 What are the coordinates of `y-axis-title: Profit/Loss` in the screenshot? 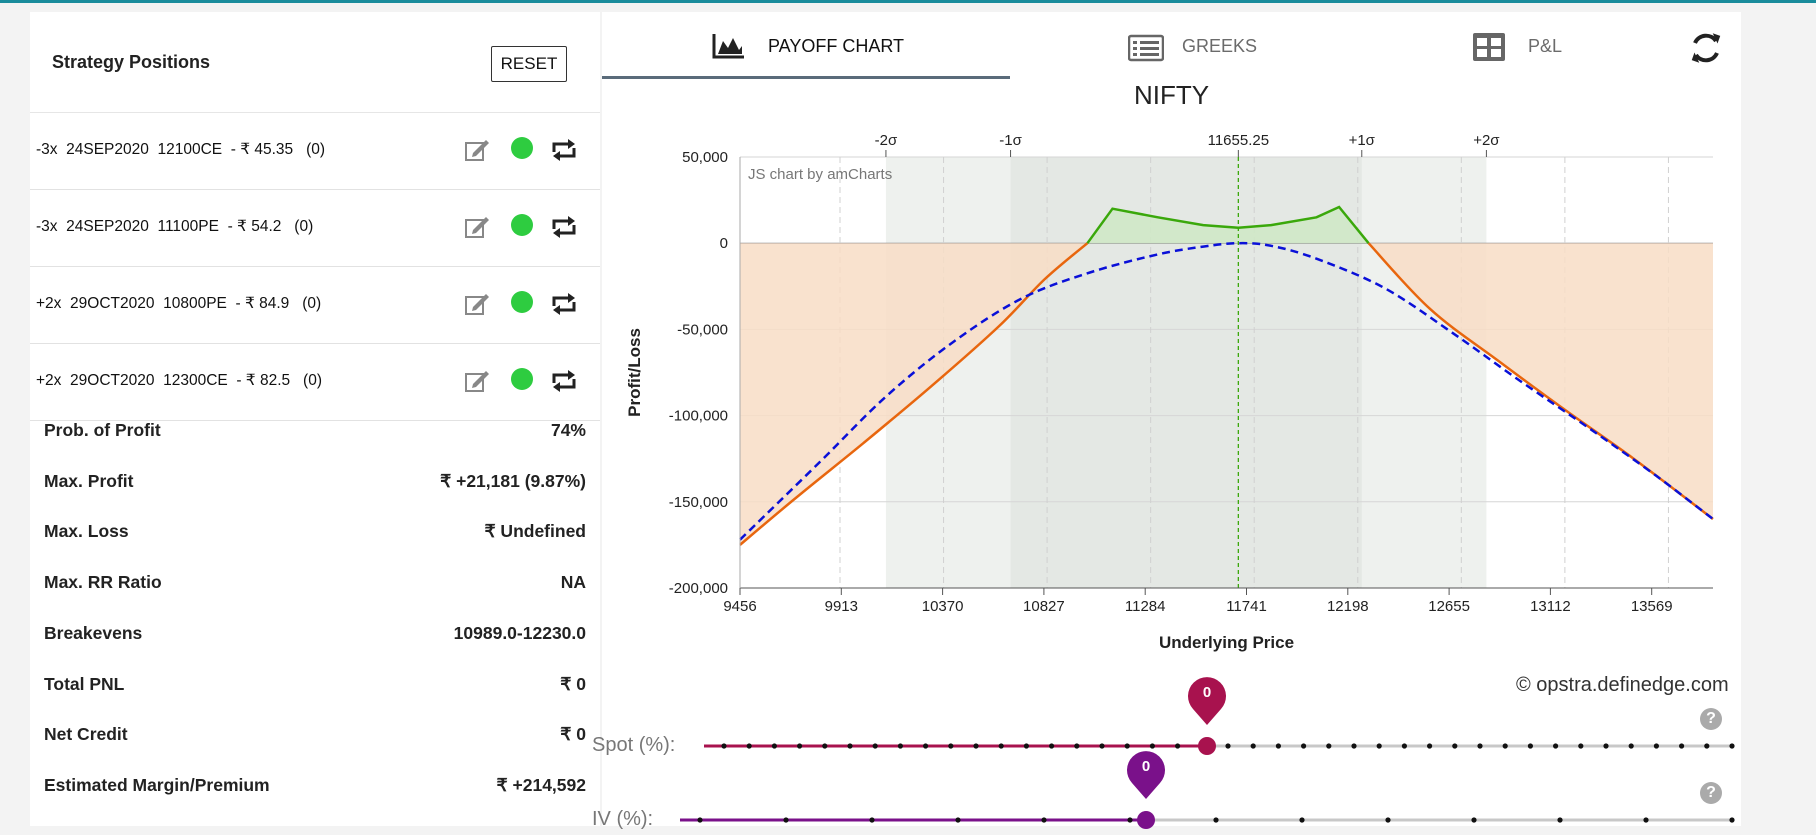 It's located at (634, 372).